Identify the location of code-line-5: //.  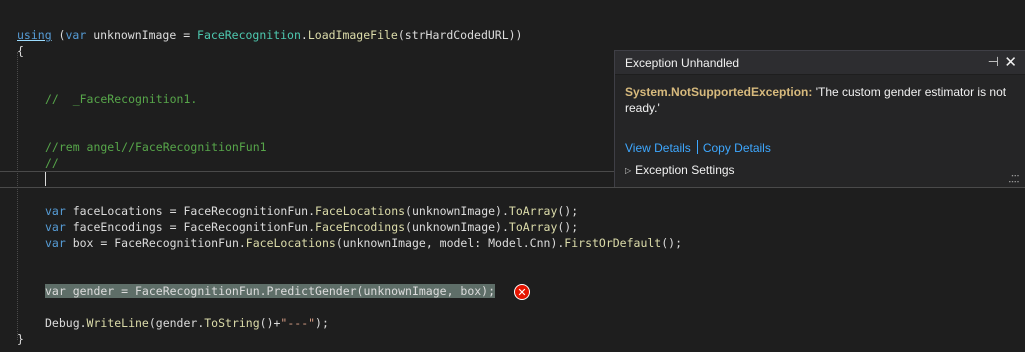
(52, 163).